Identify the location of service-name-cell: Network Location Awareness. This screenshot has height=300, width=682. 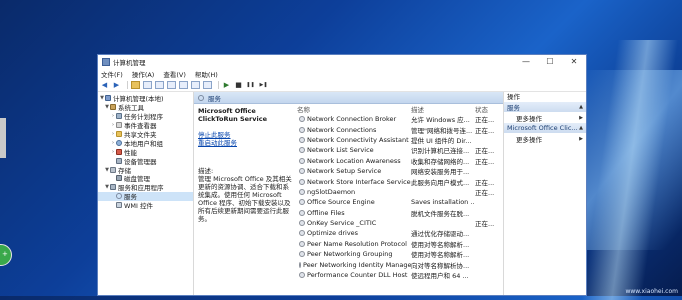
(354, 161).